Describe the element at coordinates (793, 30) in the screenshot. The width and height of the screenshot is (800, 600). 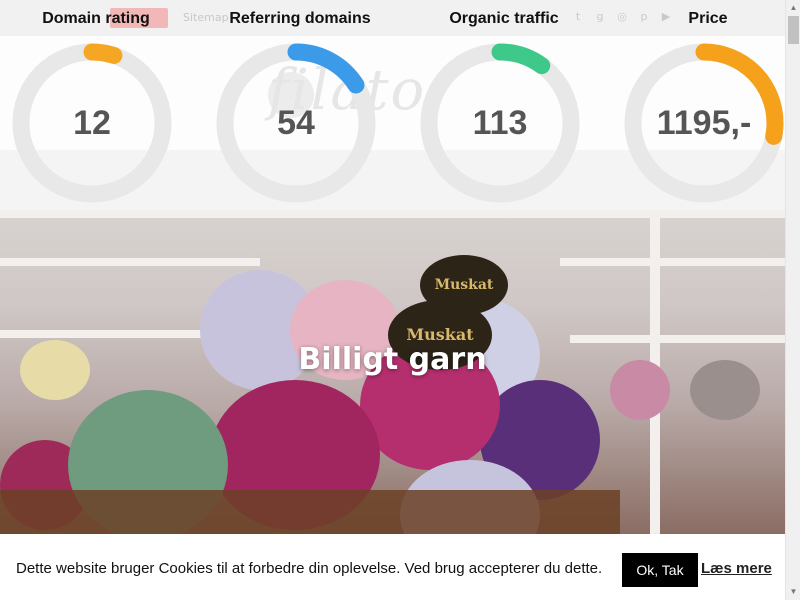
I see `scroll-thumb` at that location.